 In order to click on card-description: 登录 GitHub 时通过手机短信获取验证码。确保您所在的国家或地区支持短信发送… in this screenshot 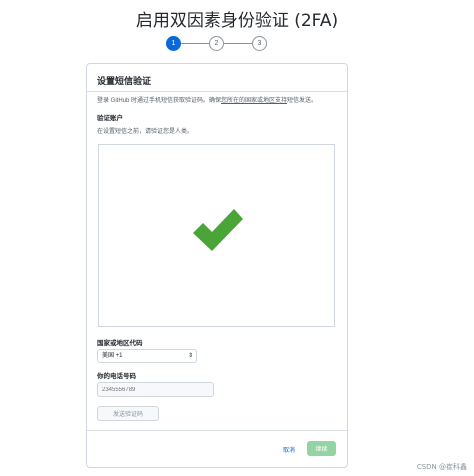, I will do `click(219, 99)`.